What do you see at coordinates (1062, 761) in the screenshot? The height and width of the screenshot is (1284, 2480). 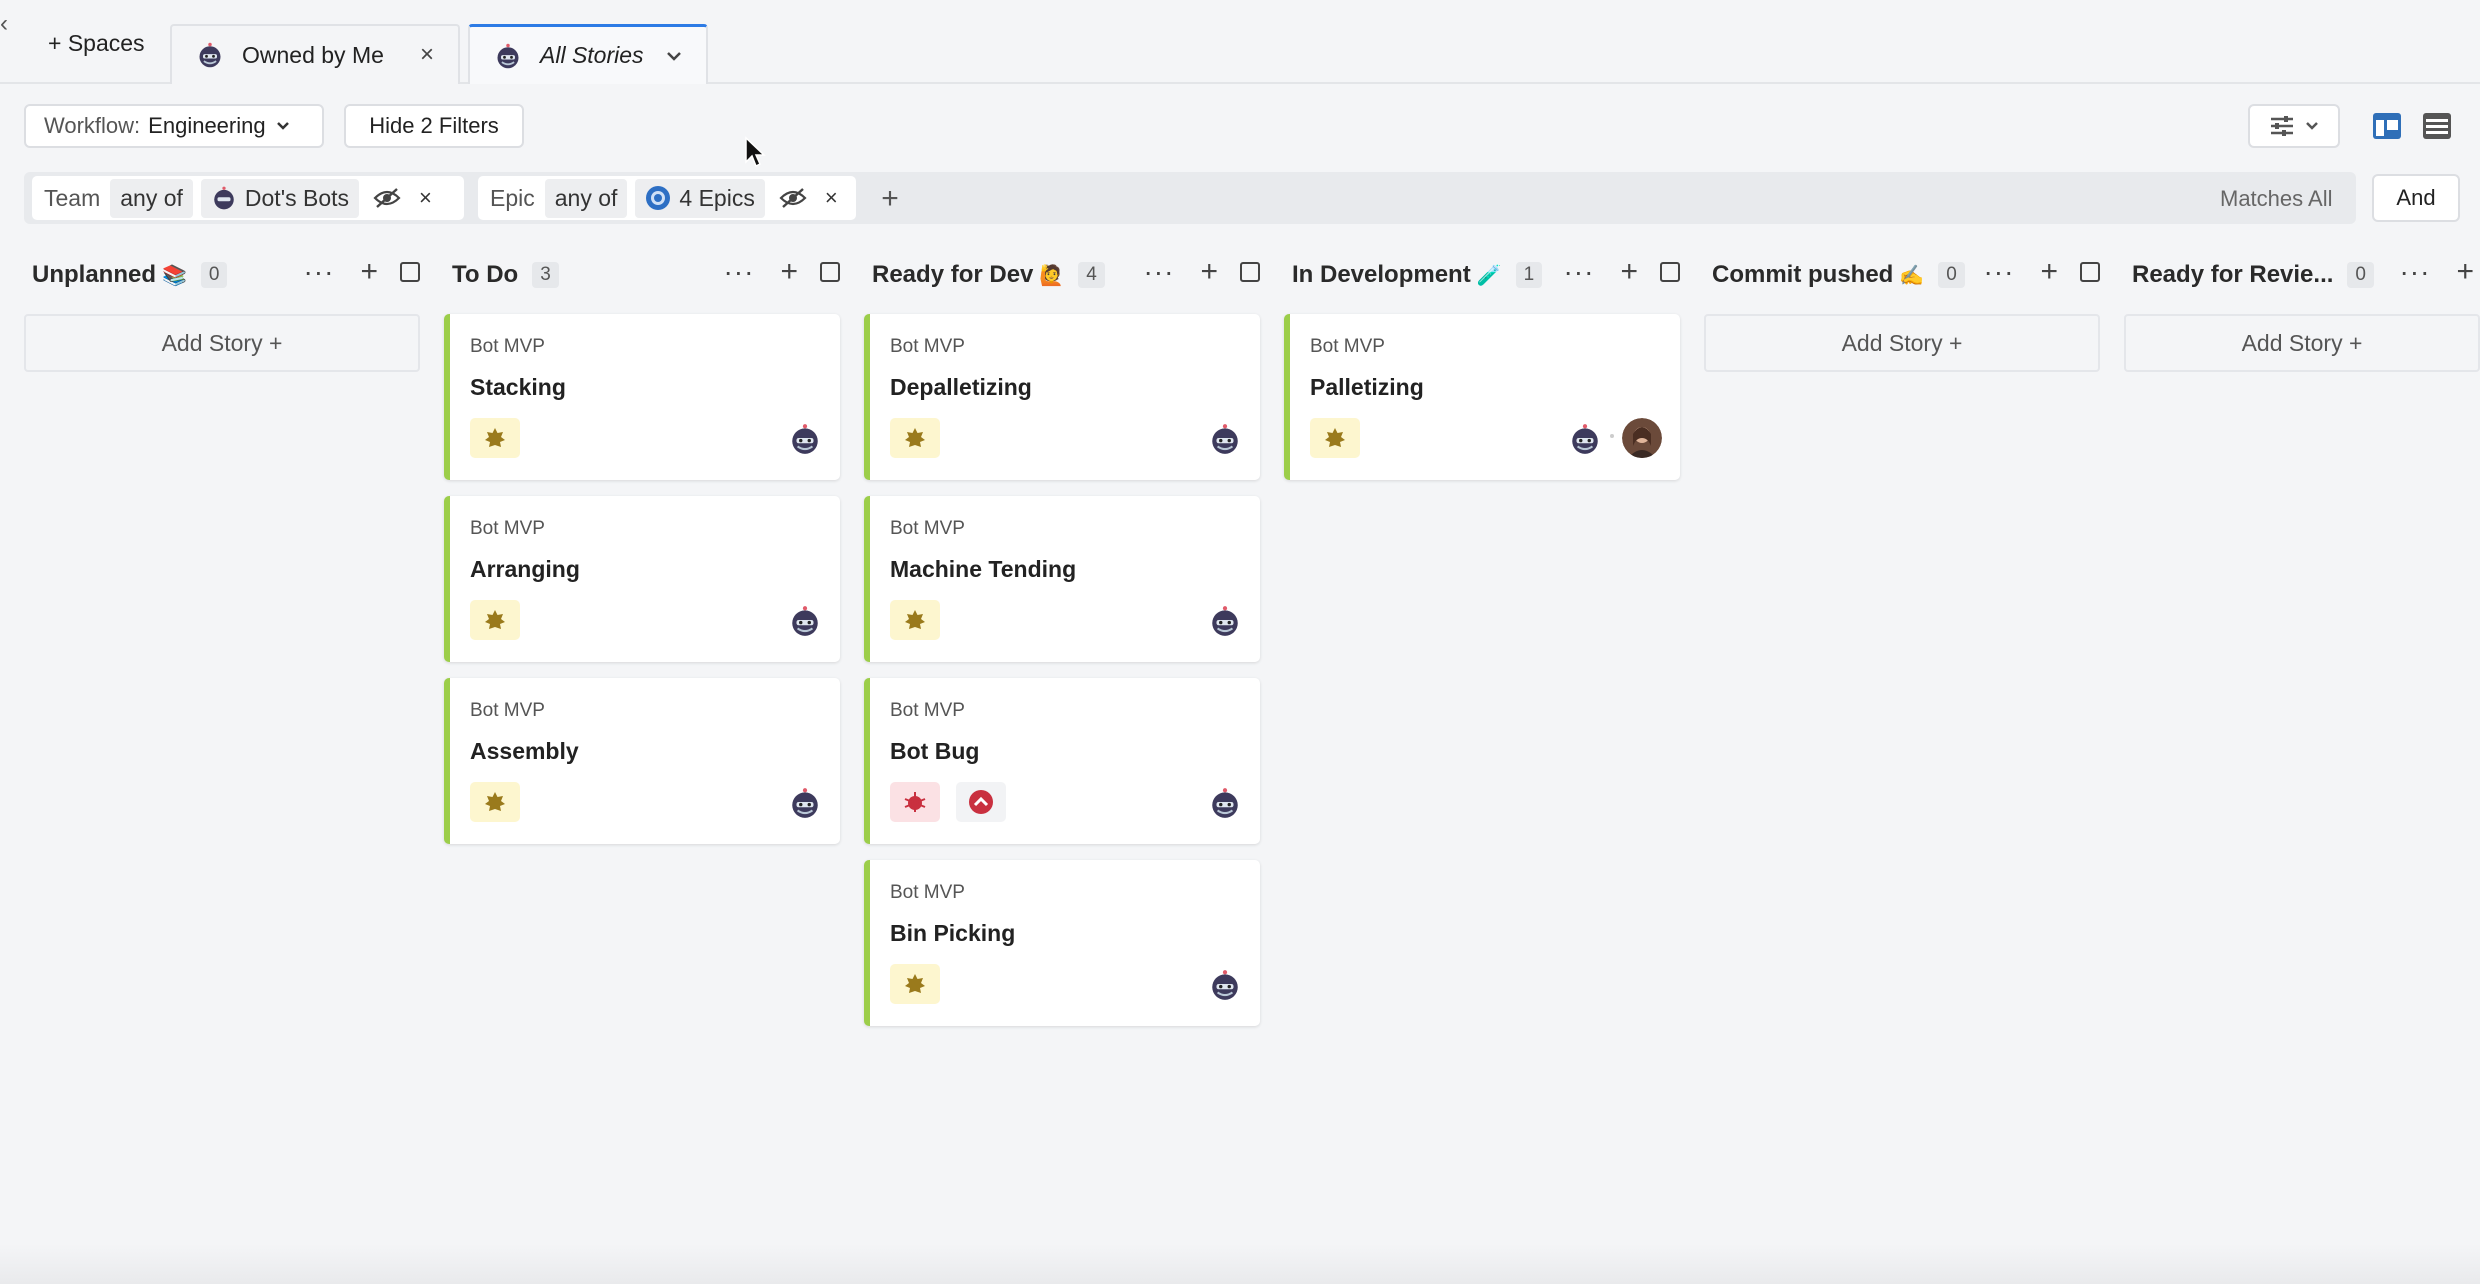 I see `story-card: Bot MVP Bot Bug` at bounding box center [1062, 761].